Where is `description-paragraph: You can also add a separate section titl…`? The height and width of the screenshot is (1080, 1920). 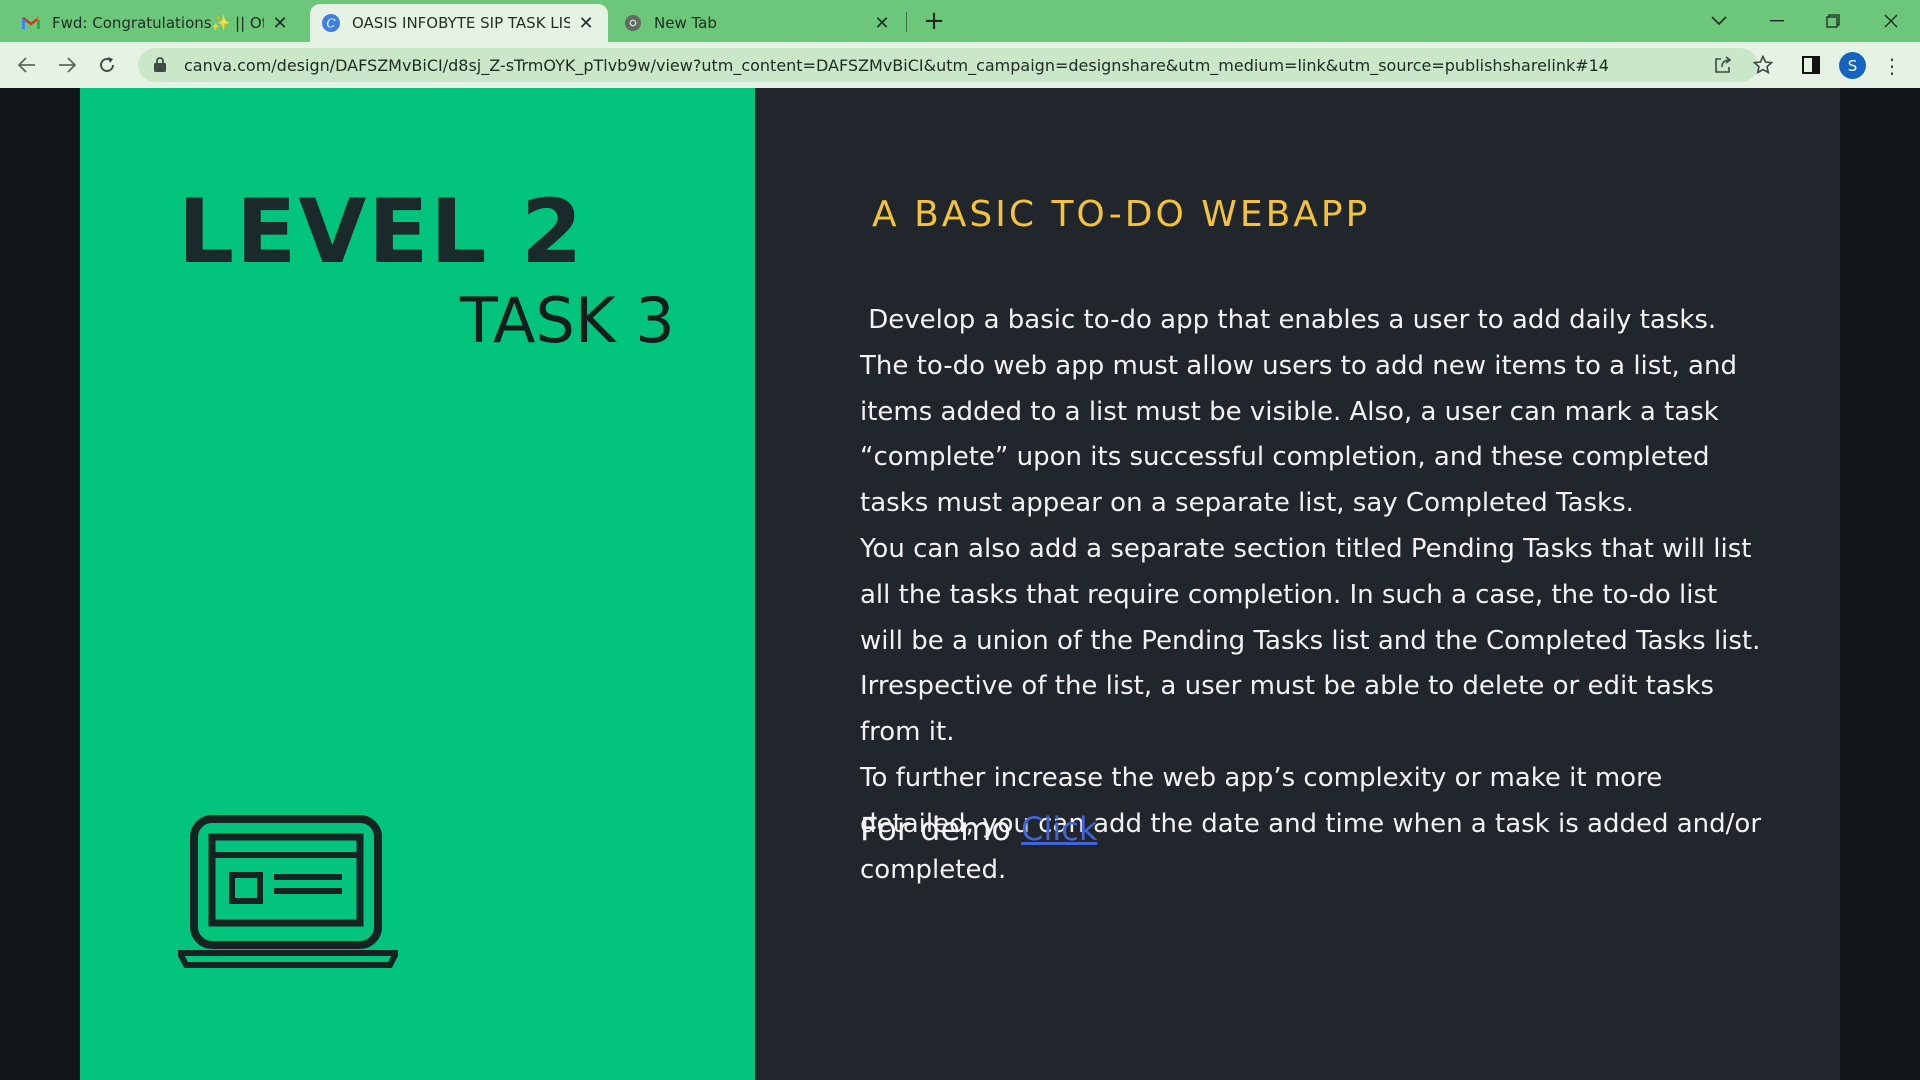
description-paragraph: You can also add a separate section titl… is located at coordinates (1310, 640).